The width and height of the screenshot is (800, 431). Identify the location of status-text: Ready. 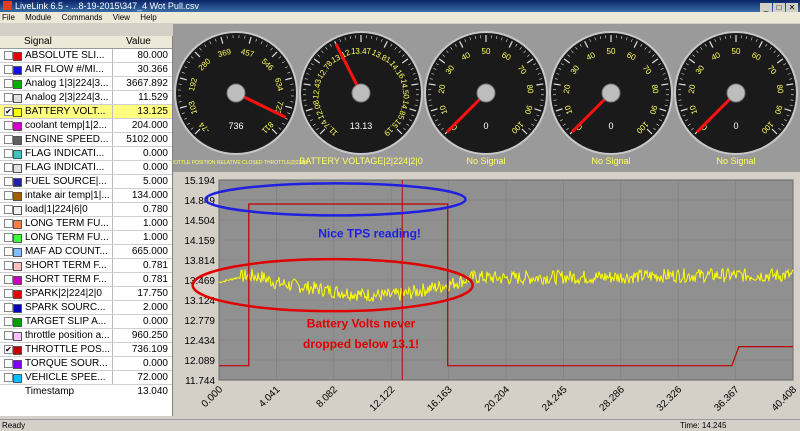
(13, 425).